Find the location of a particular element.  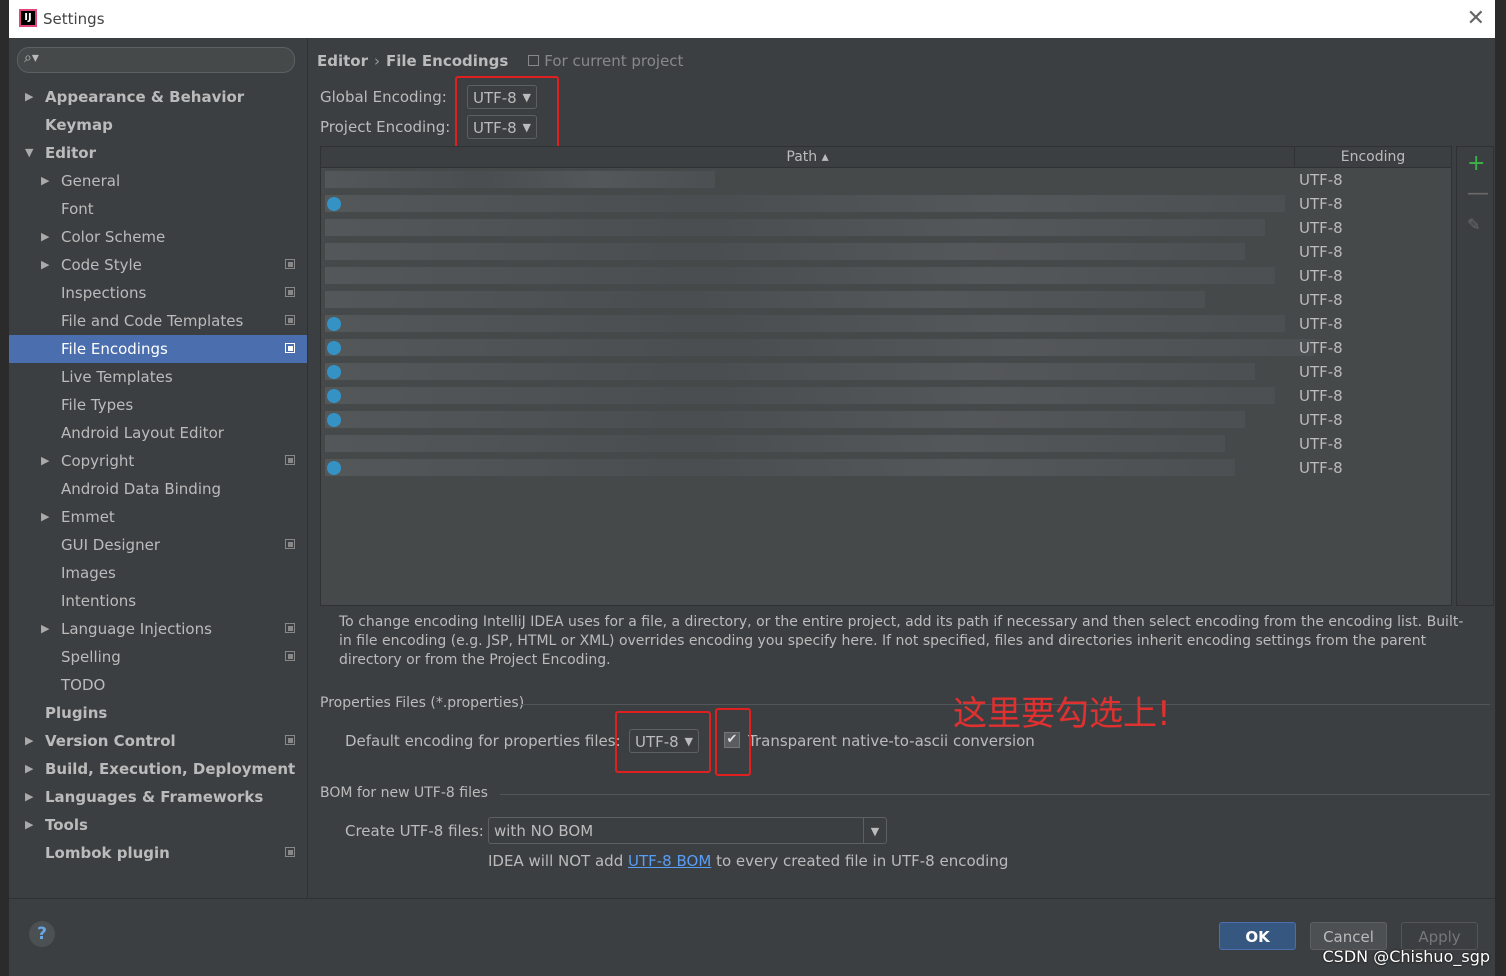

breadcrumb: Editor › File Encodings For current project is located at coordinates (500, 61).